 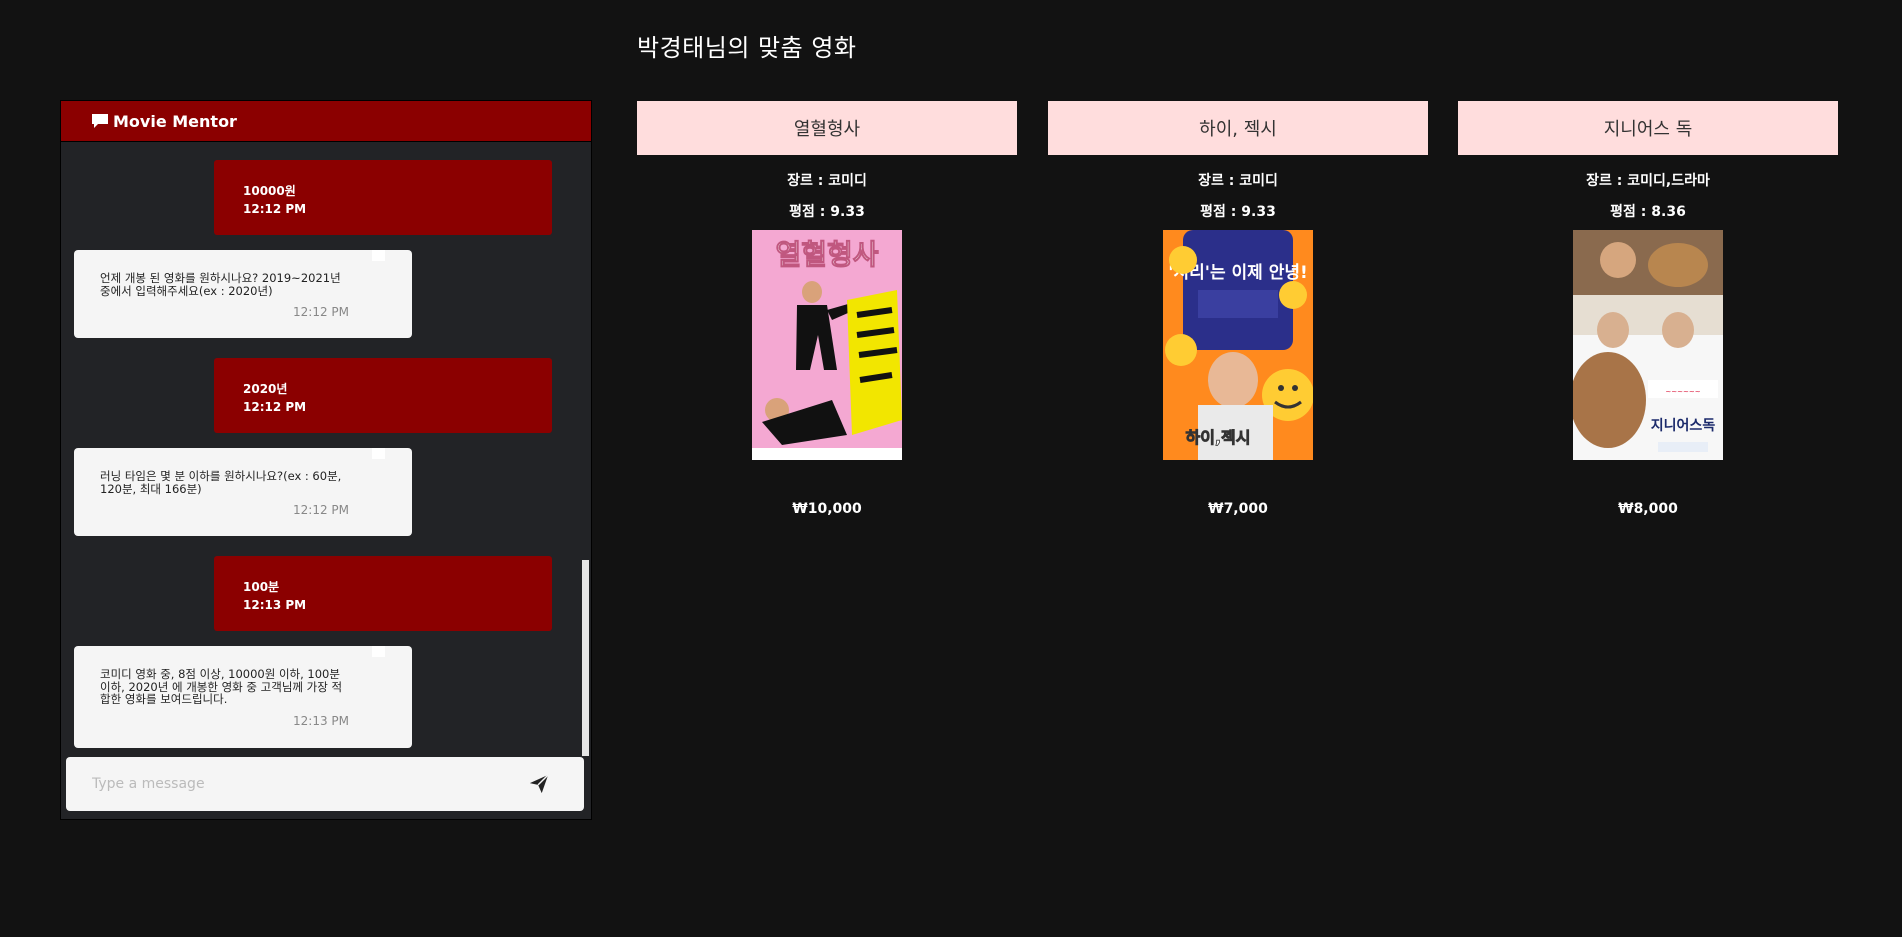 What do you see at coordinates (292, 784) in the screenshot?
I see `message-input` at bounding box center [292, 784].